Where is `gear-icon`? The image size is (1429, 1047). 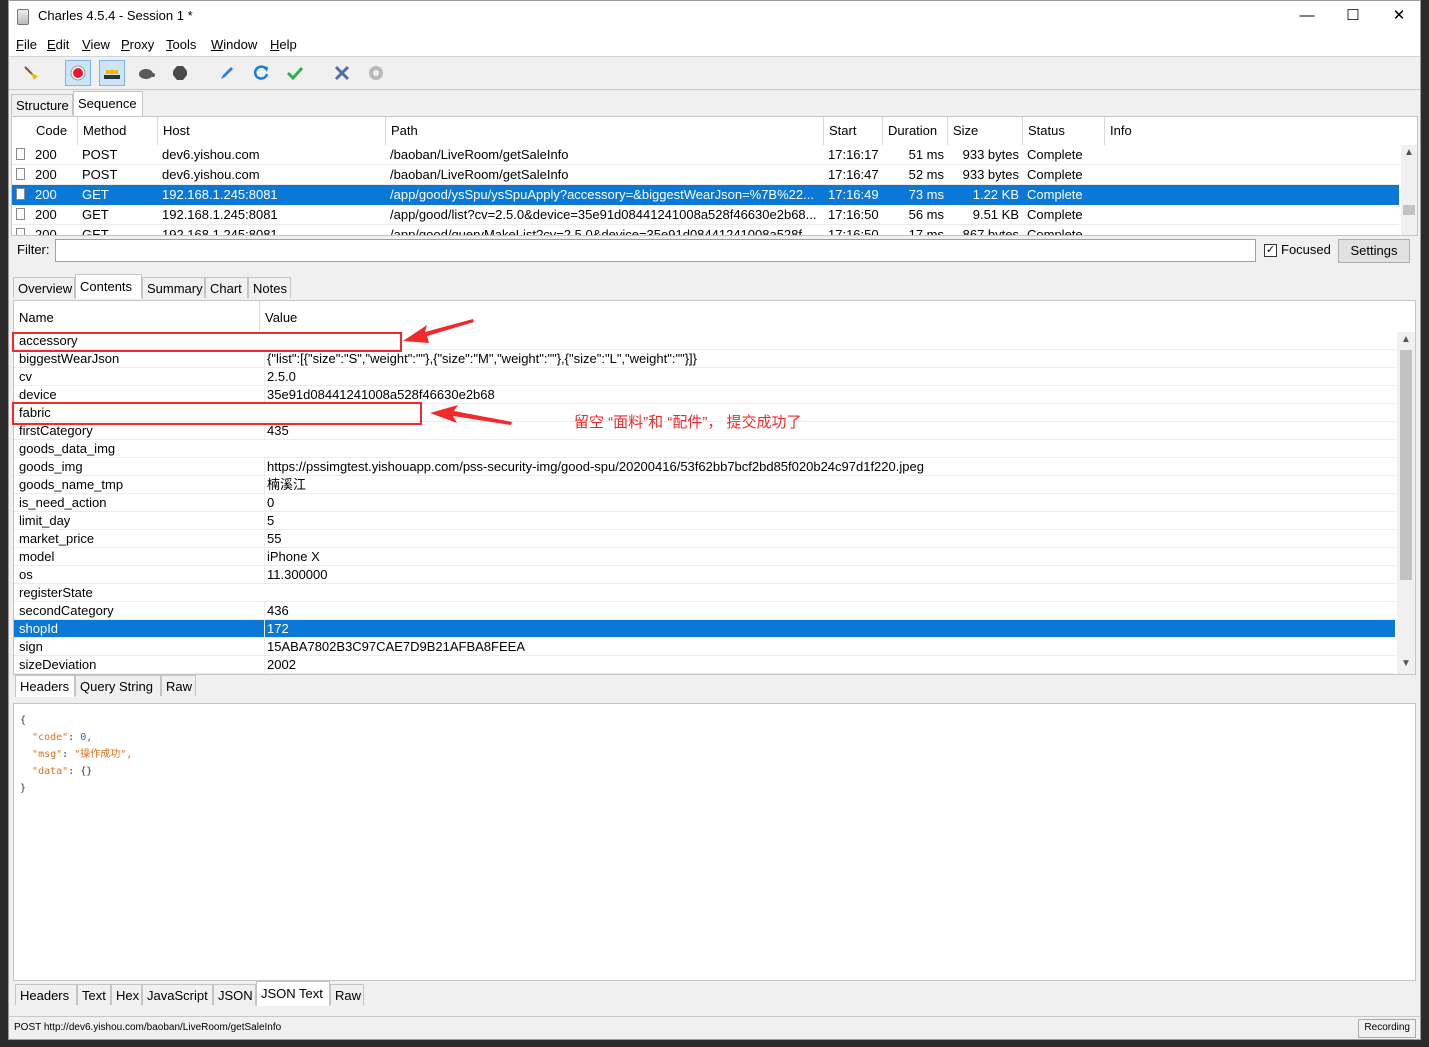
gear-icon is located at coordinates (376, 73).